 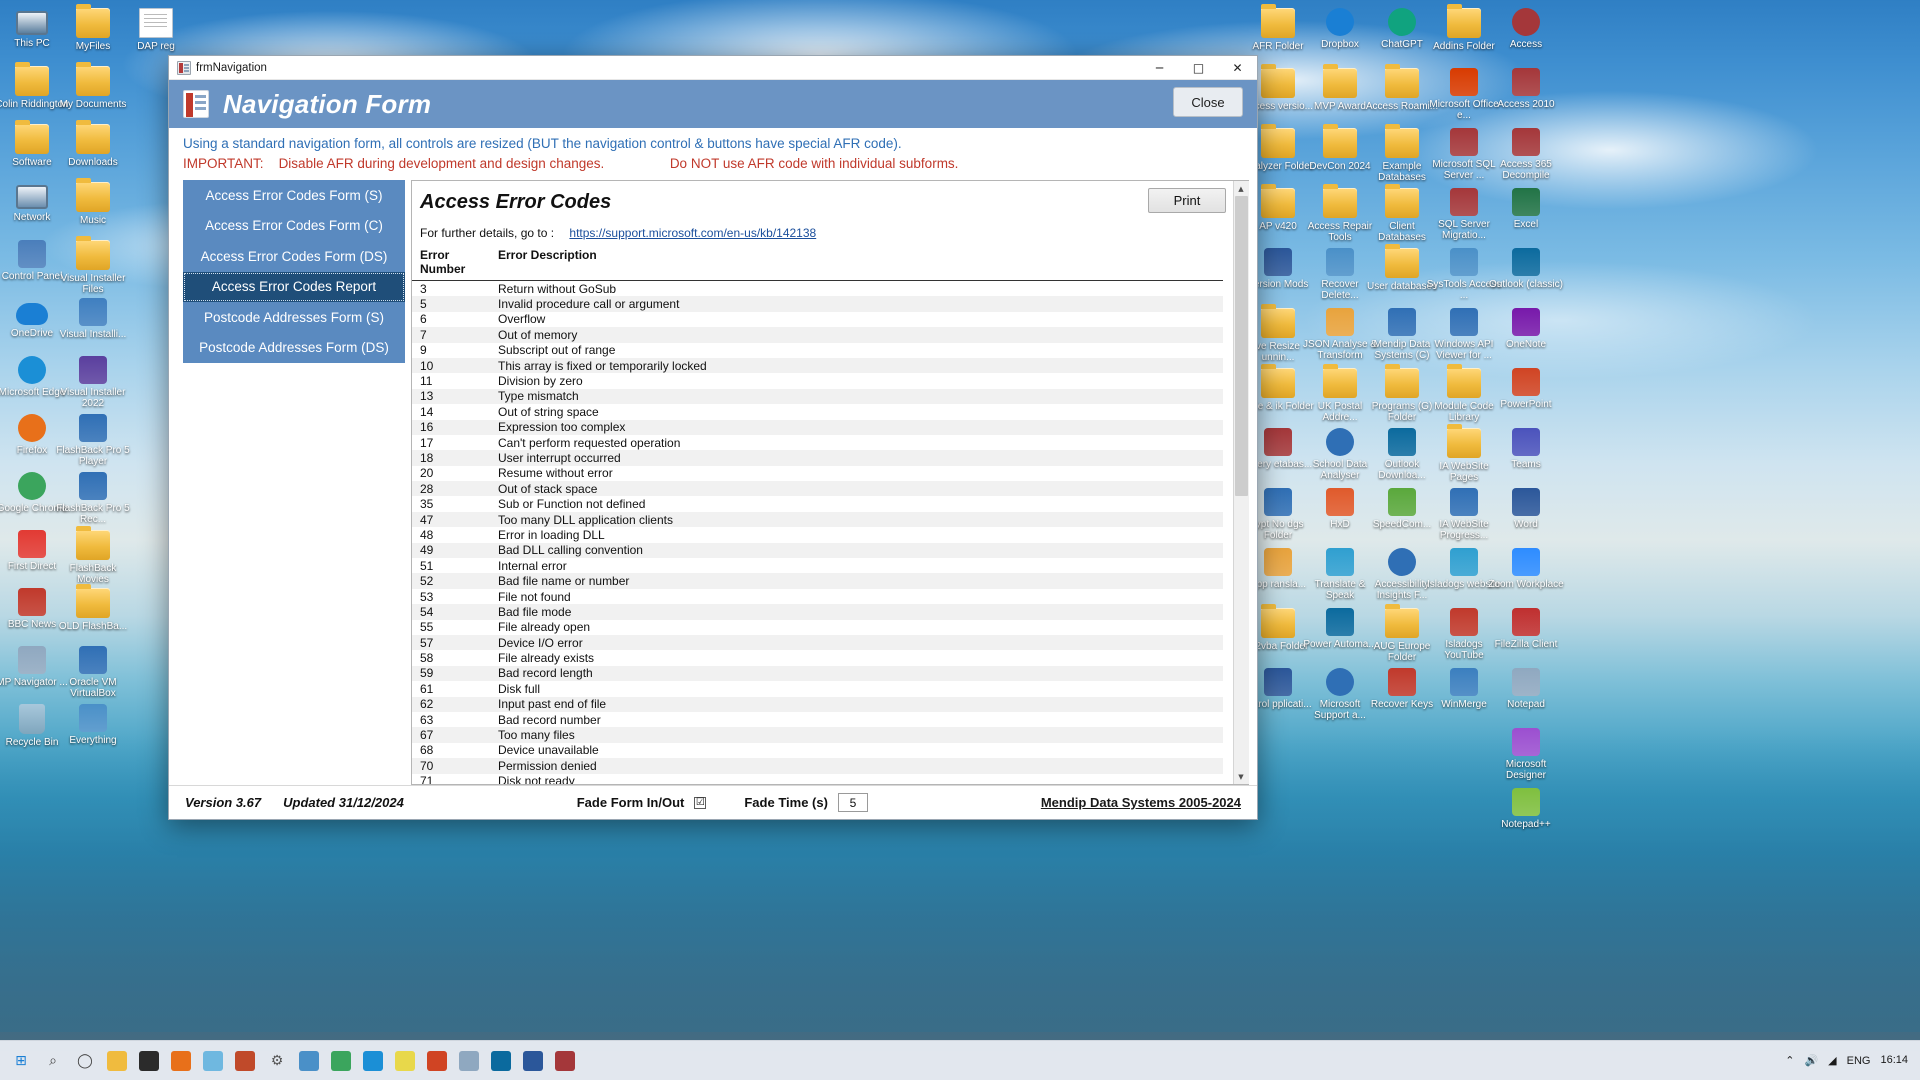 What do you see at coordinates (181, 1061) in the screenshot?
I see `firefox-icon` at bounding box center [181, 1061].